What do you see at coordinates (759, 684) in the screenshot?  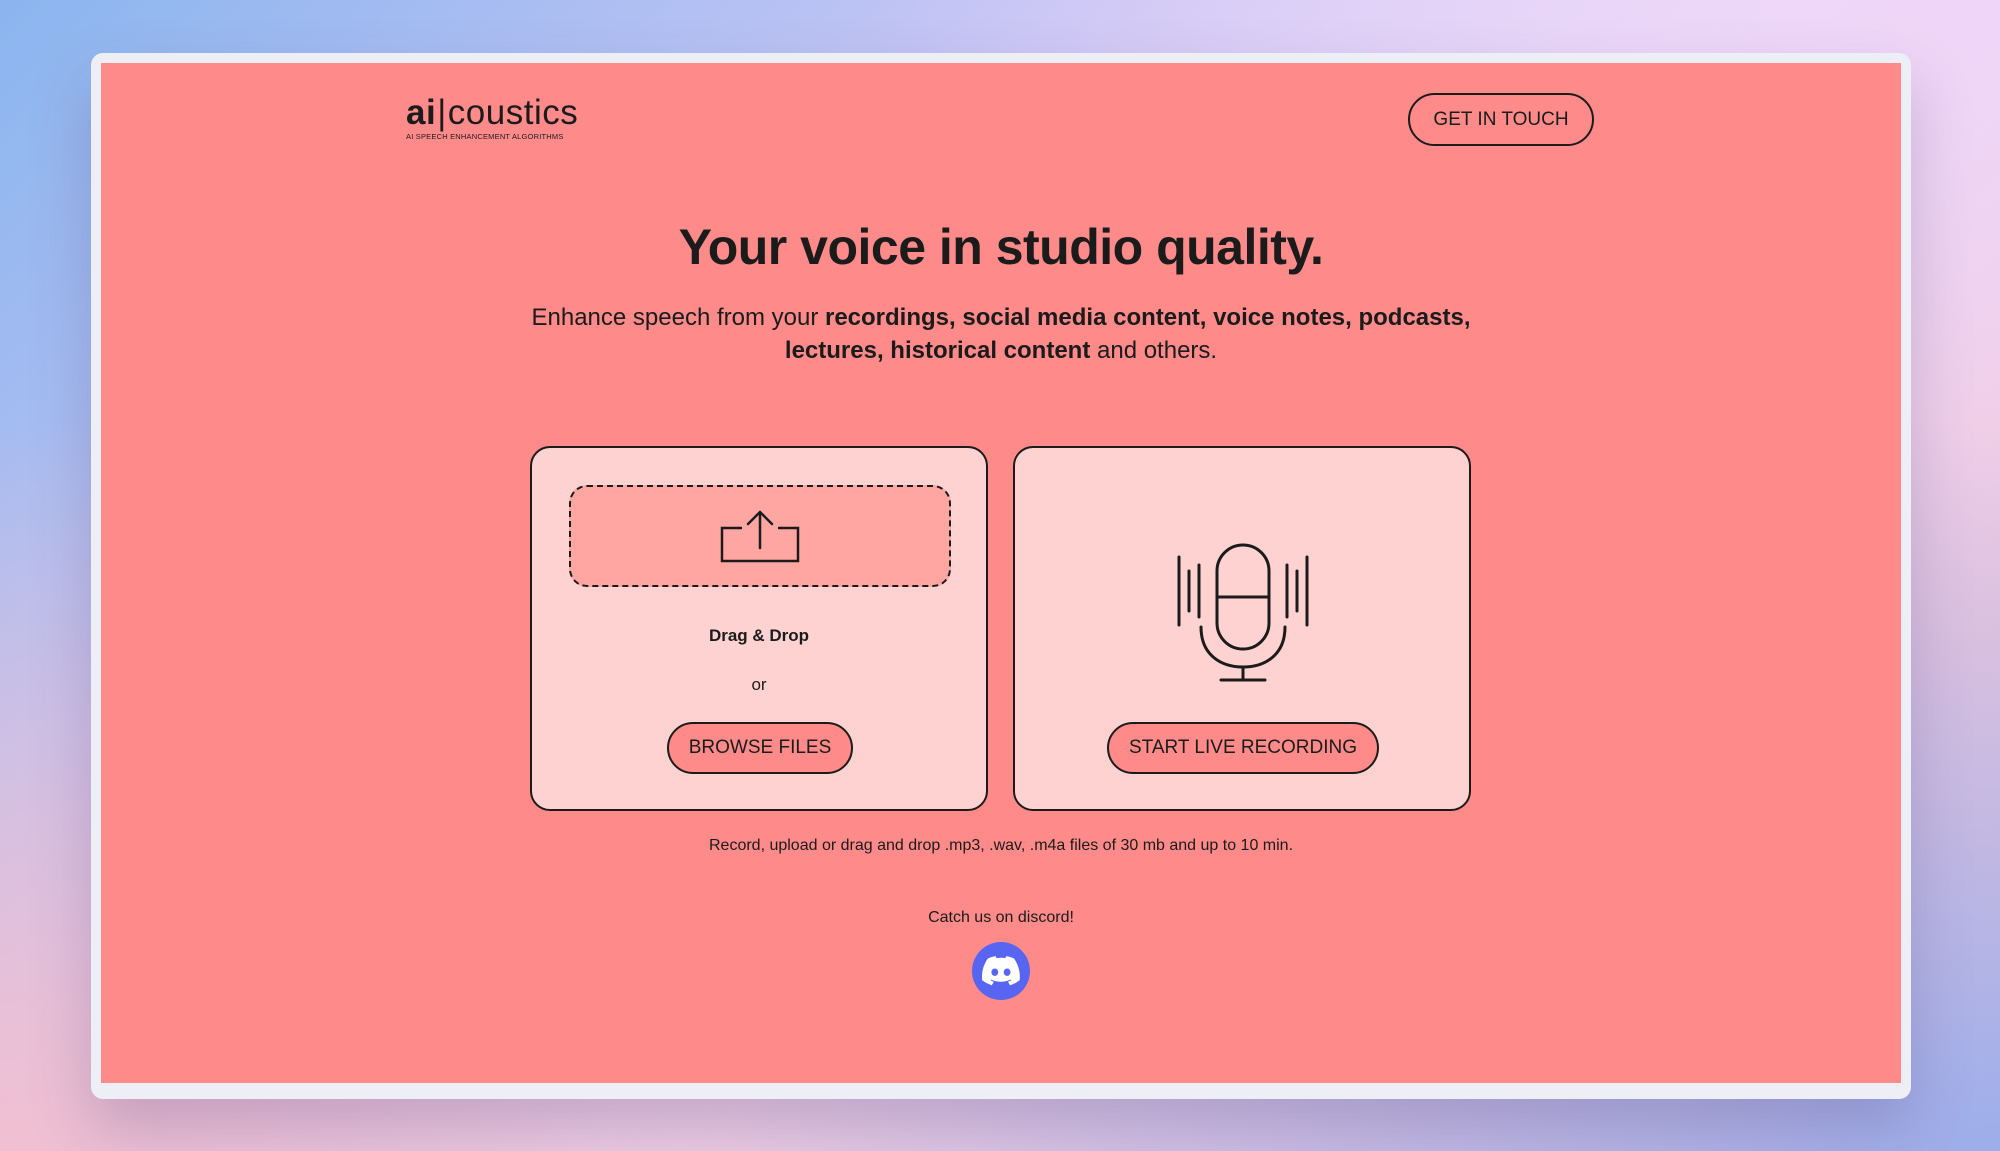 I see `or-label: or` at bounding box center [759, 684].